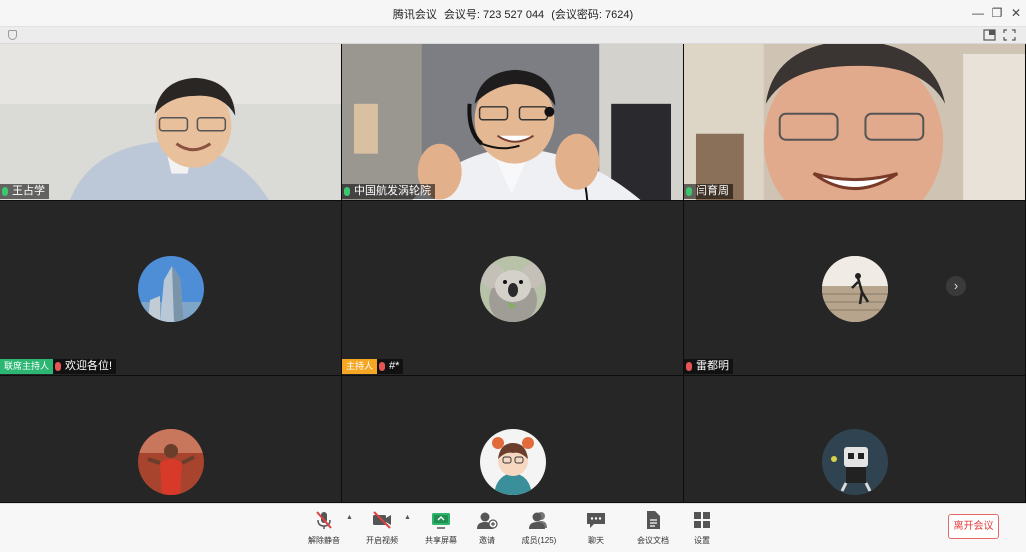 The height and width of the screenshot is (552, 1026). I want to click on camera-off-icon, so click(382, 520).